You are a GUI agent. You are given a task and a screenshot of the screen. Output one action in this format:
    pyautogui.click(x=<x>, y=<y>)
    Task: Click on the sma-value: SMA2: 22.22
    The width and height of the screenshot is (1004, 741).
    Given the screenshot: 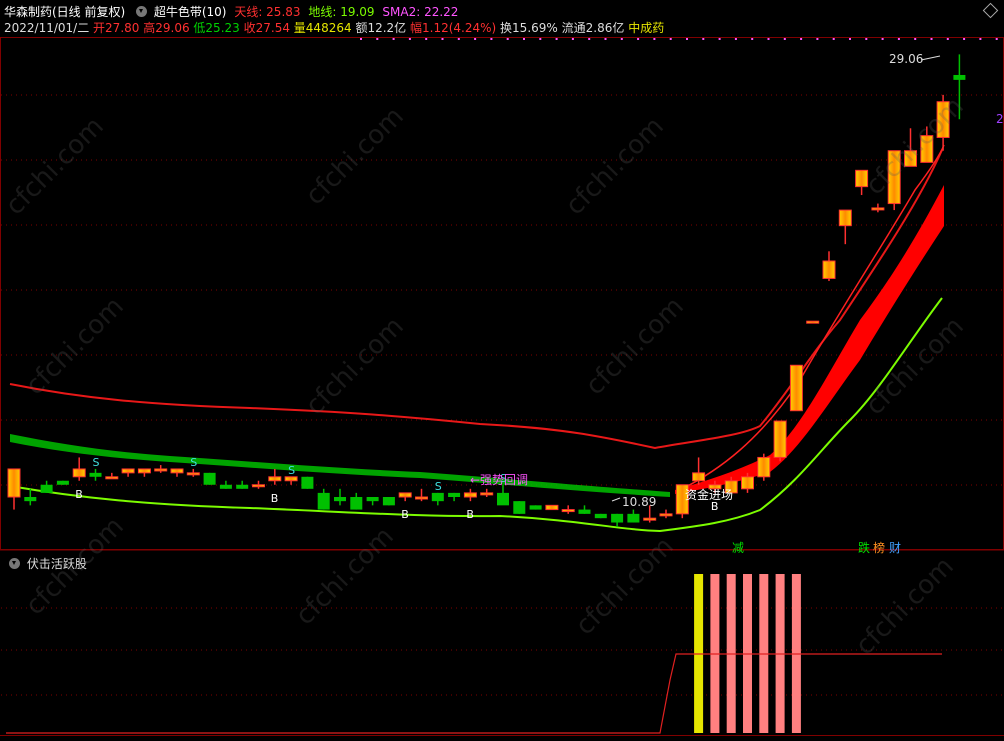 What is the action you would take?
    pyautogui.click(x=420, y=12)
    